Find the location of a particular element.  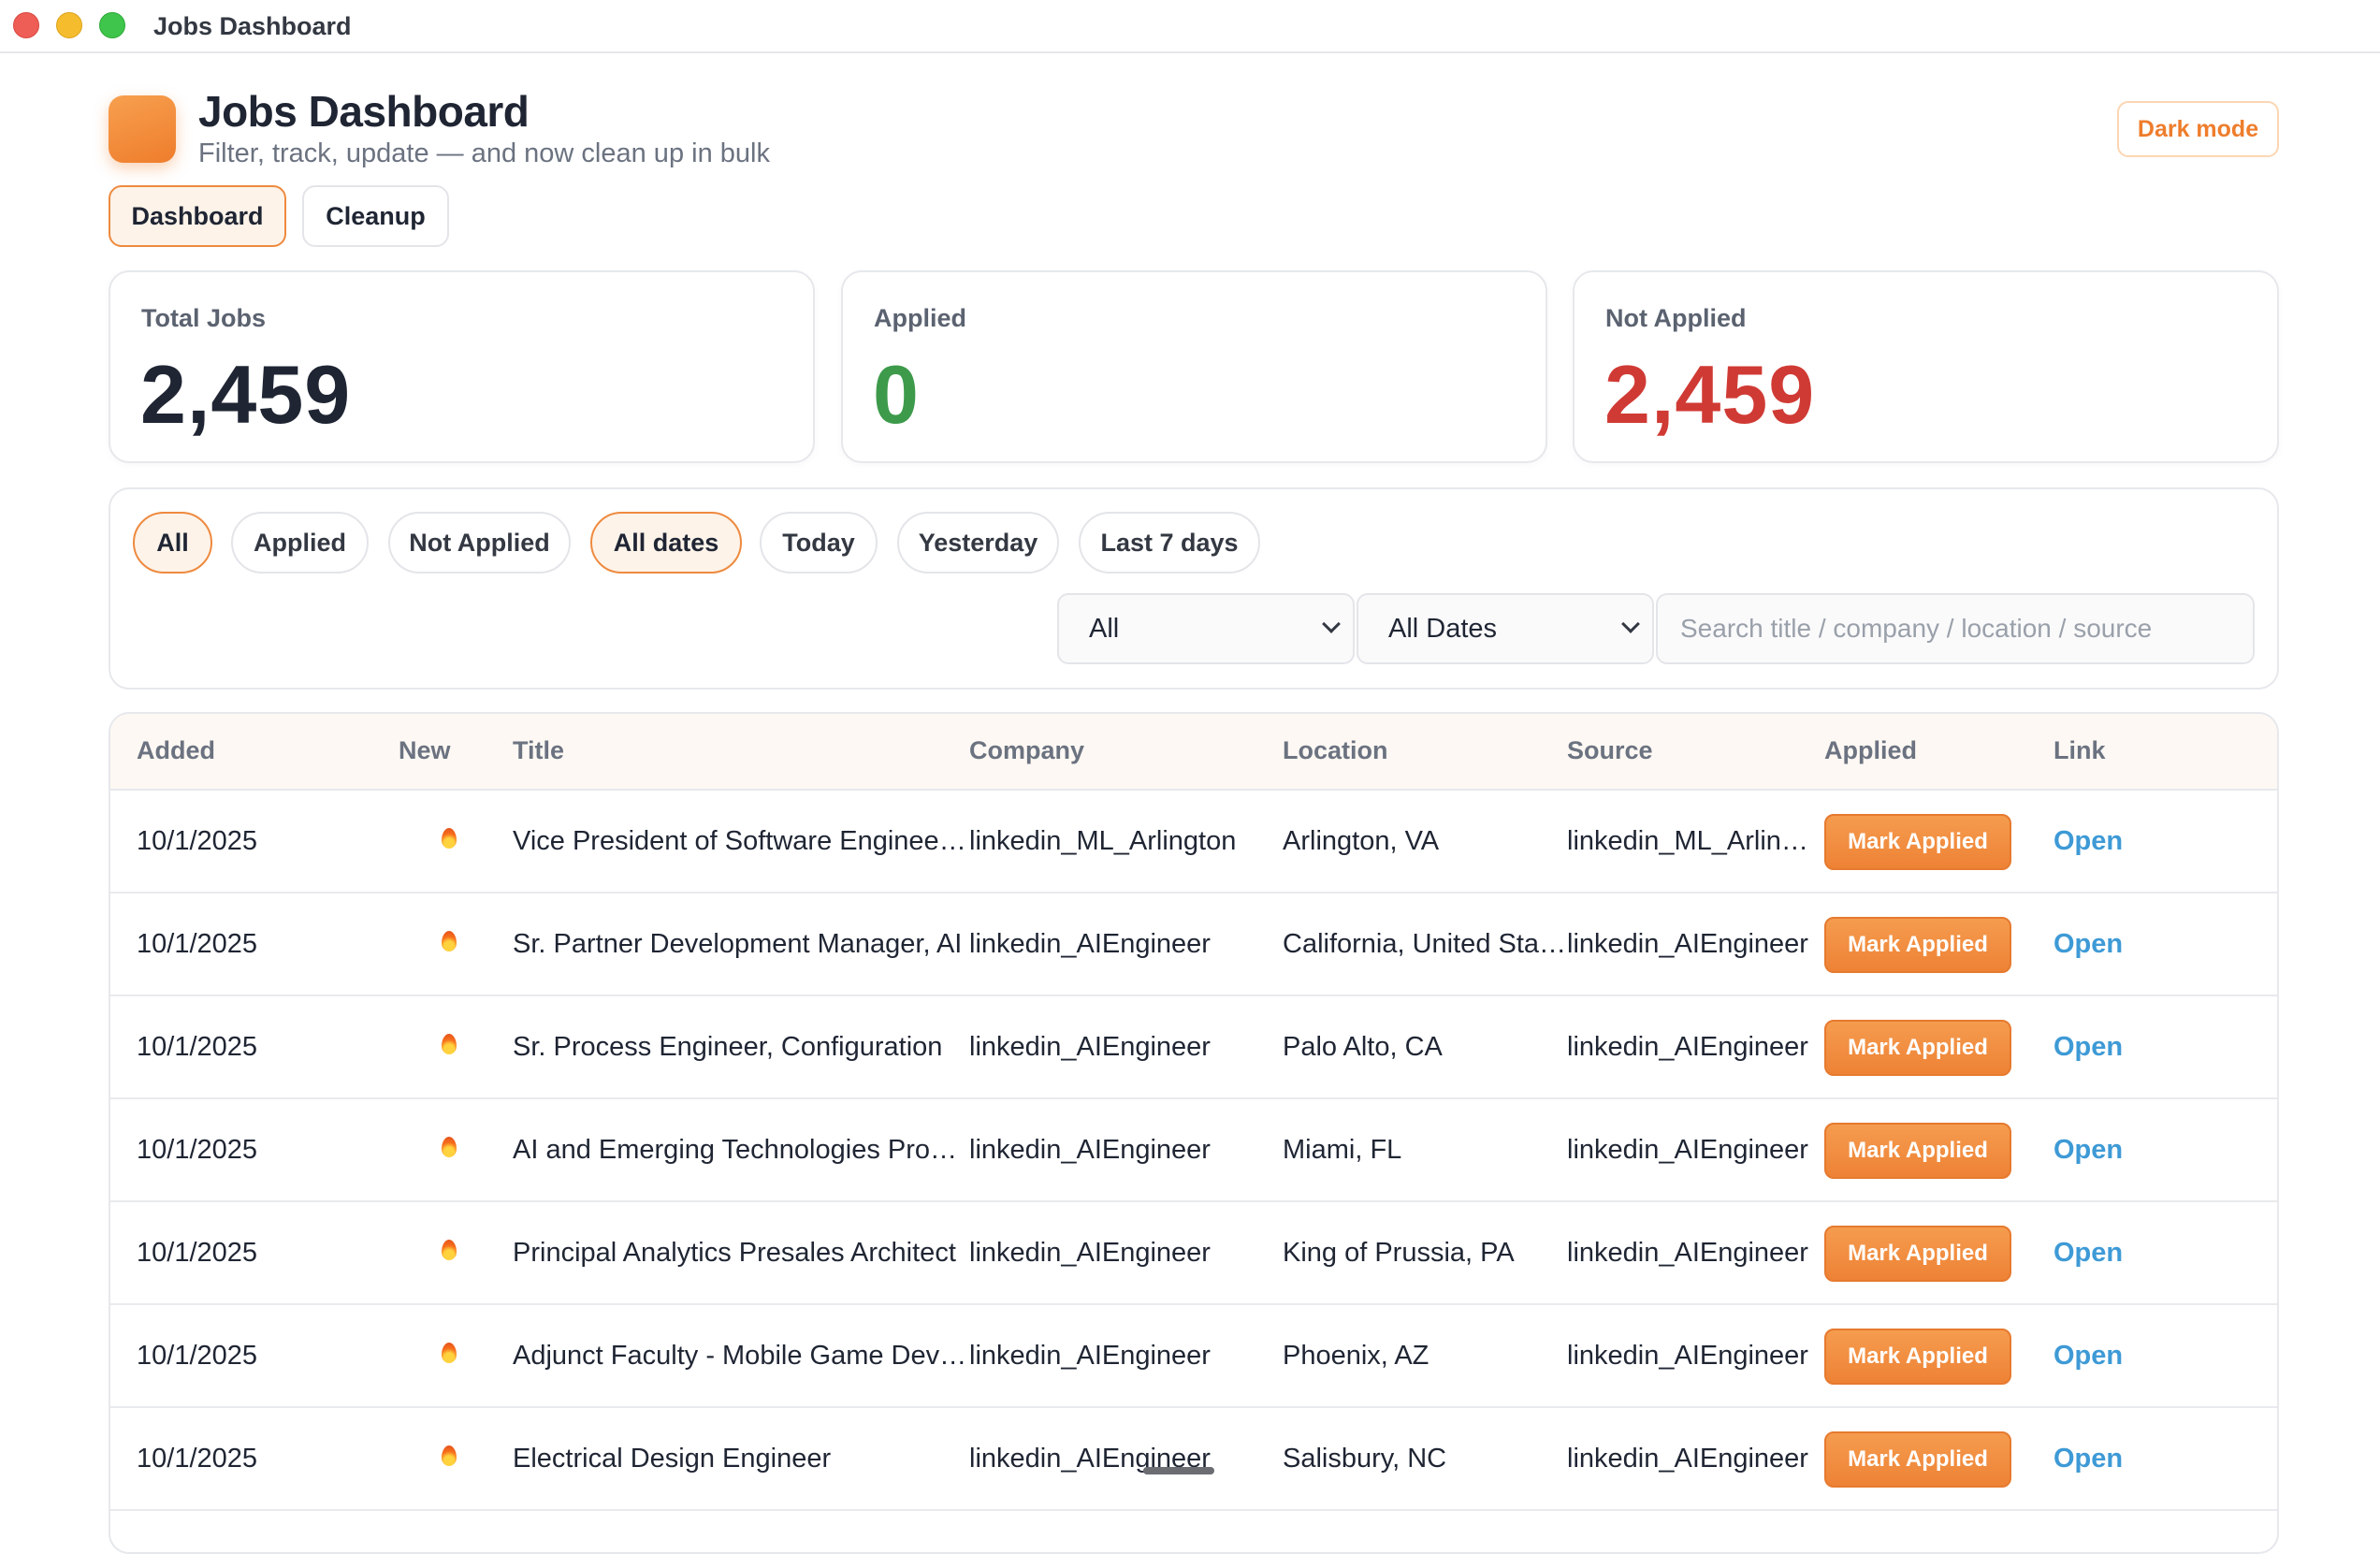

header-added: Added is located at coordinates (176, 750).